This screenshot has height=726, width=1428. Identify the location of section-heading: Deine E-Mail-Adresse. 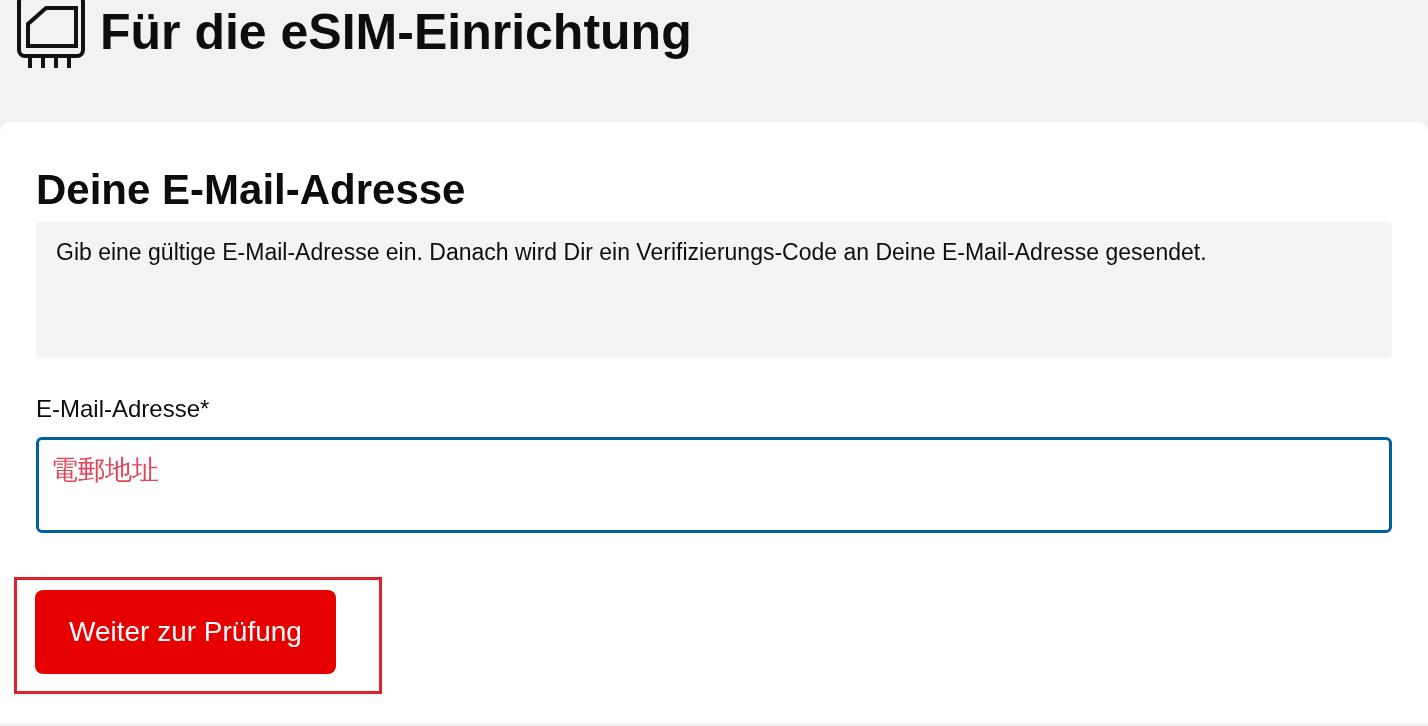
(251, 190).